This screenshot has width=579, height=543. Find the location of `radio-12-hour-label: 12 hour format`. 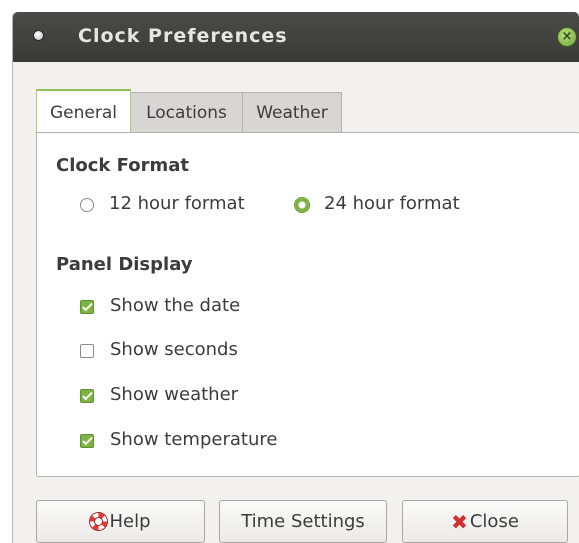

radio-12-hour-label: 12 hour format is located at coordinates (177, 203).